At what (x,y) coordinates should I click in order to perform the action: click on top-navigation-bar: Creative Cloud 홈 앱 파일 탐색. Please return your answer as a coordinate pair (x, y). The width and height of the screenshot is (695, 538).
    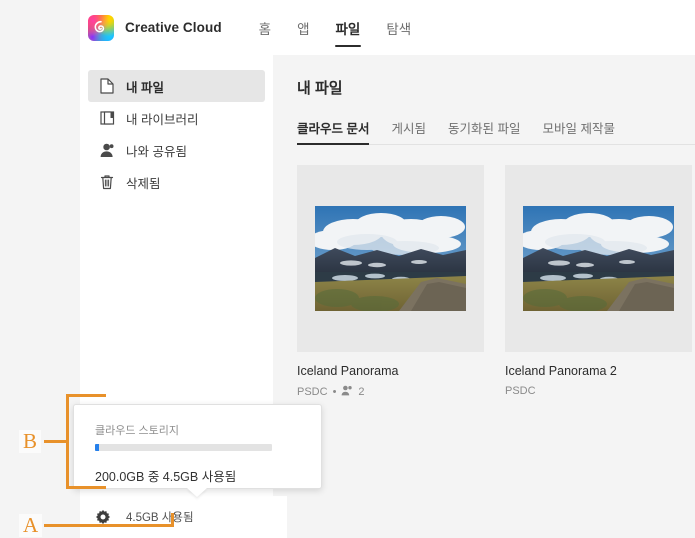
    Looking at the image, I should click on (387, 28).